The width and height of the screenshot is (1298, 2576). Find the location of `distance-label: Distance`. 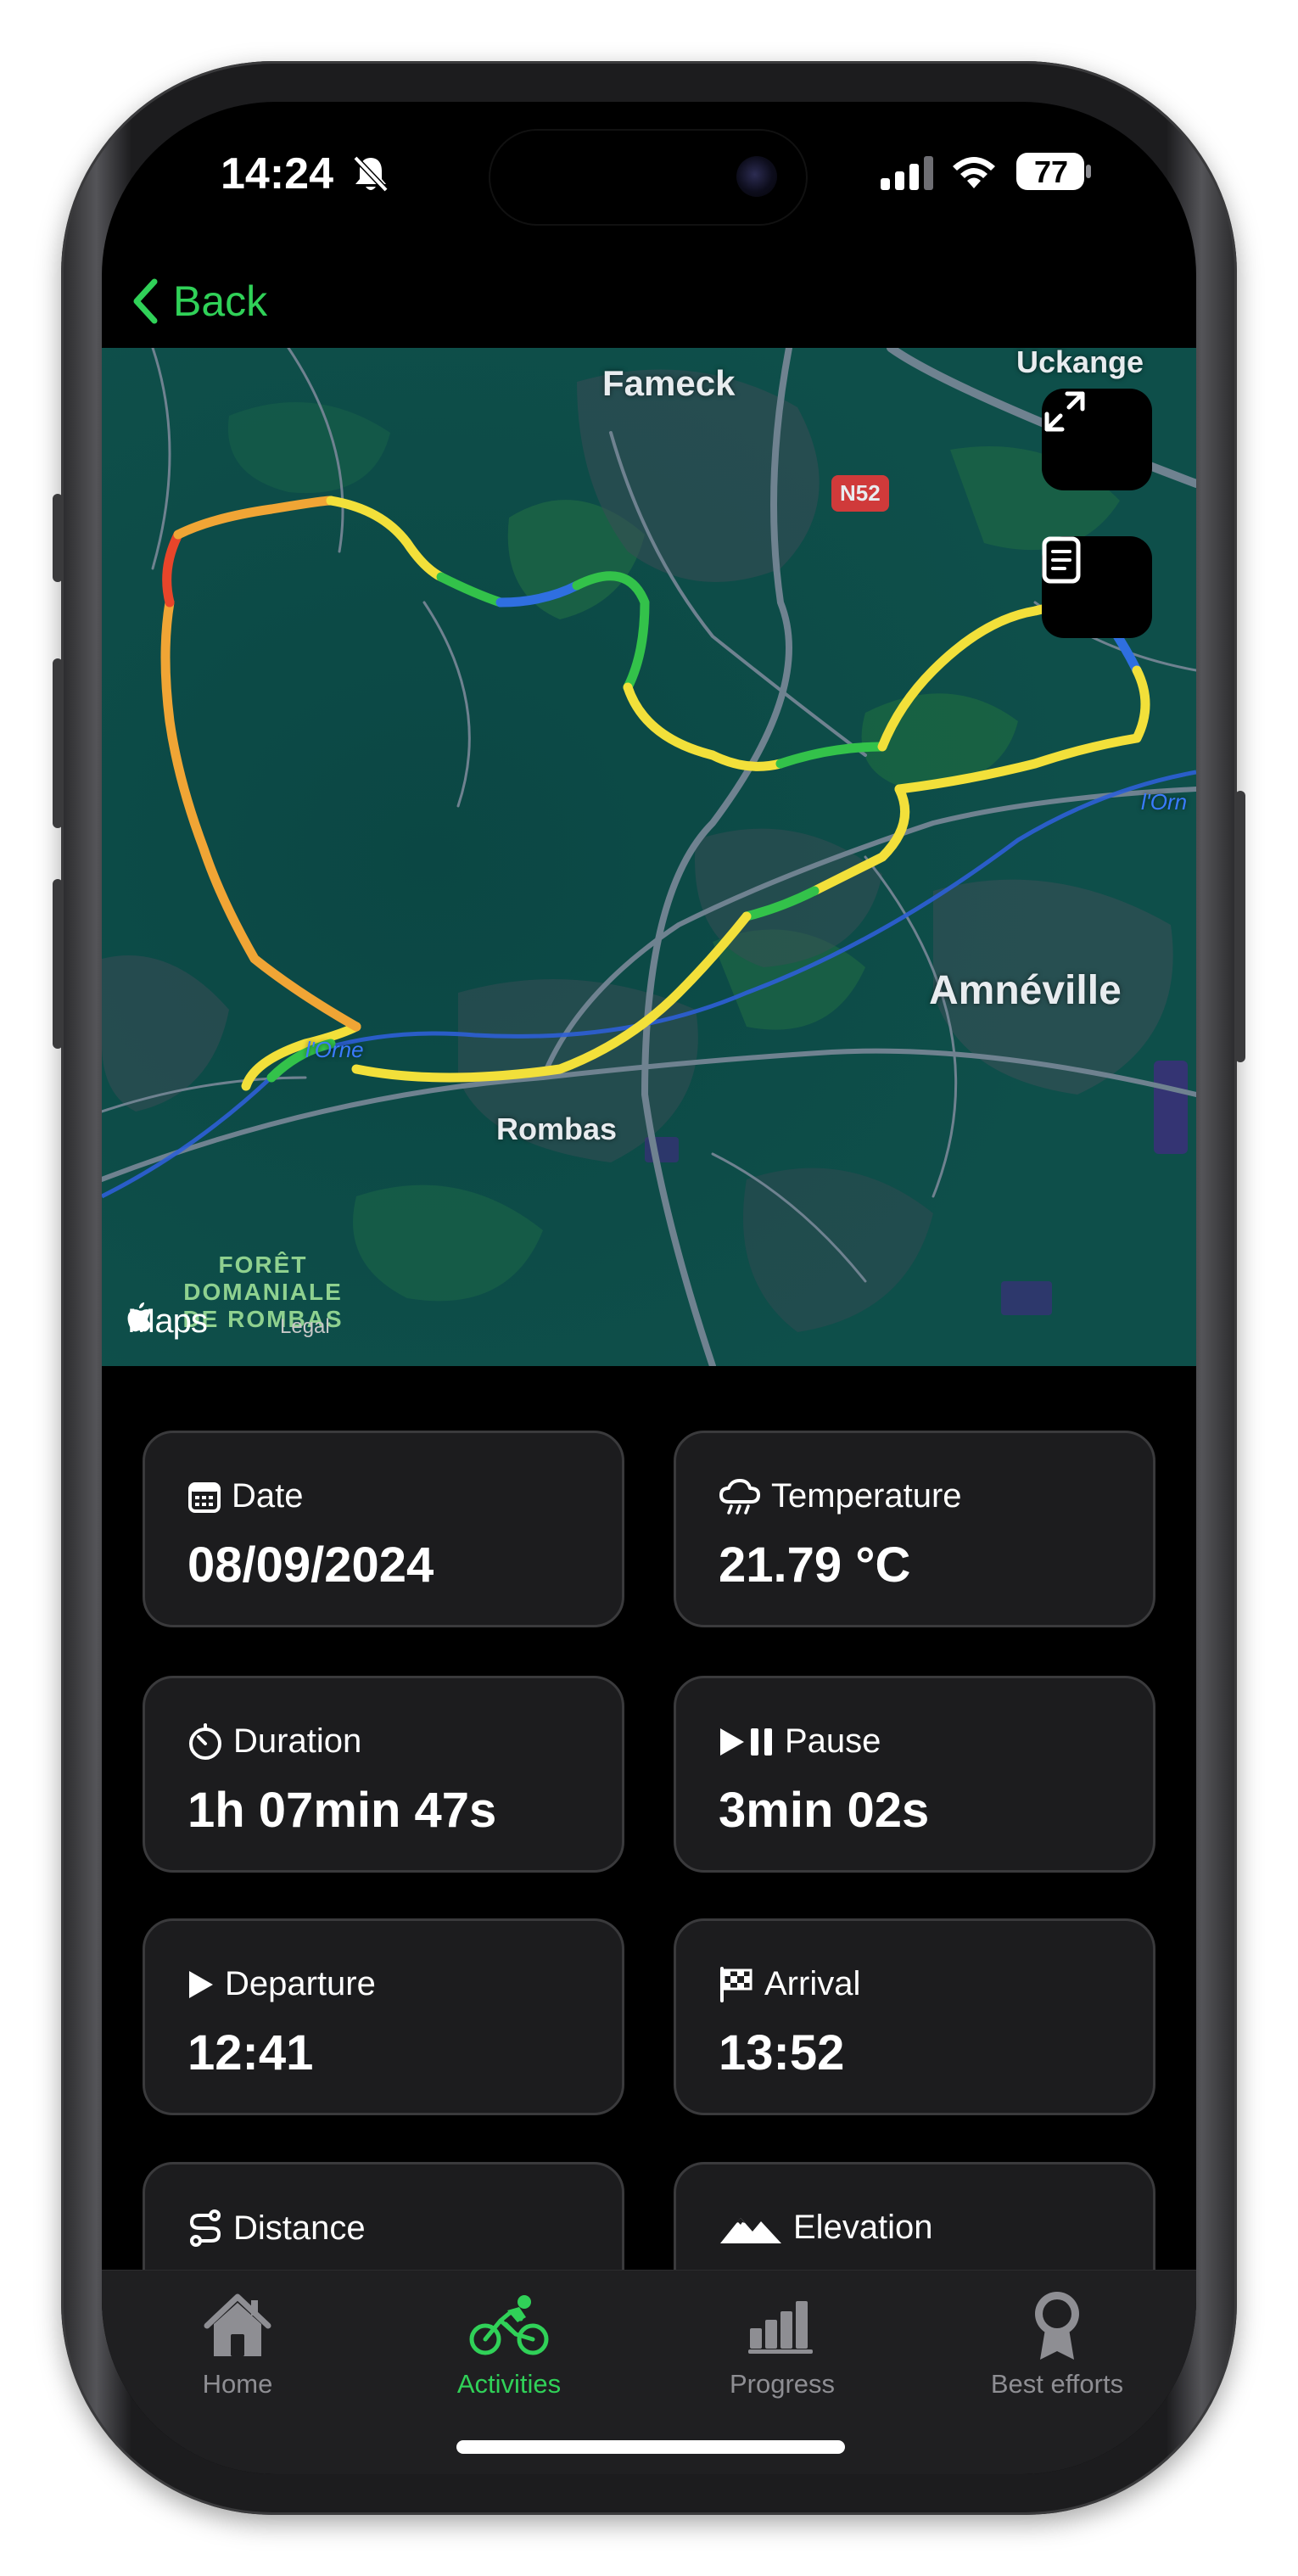

distance-label: Distance is located at coordinates (299, 2228).